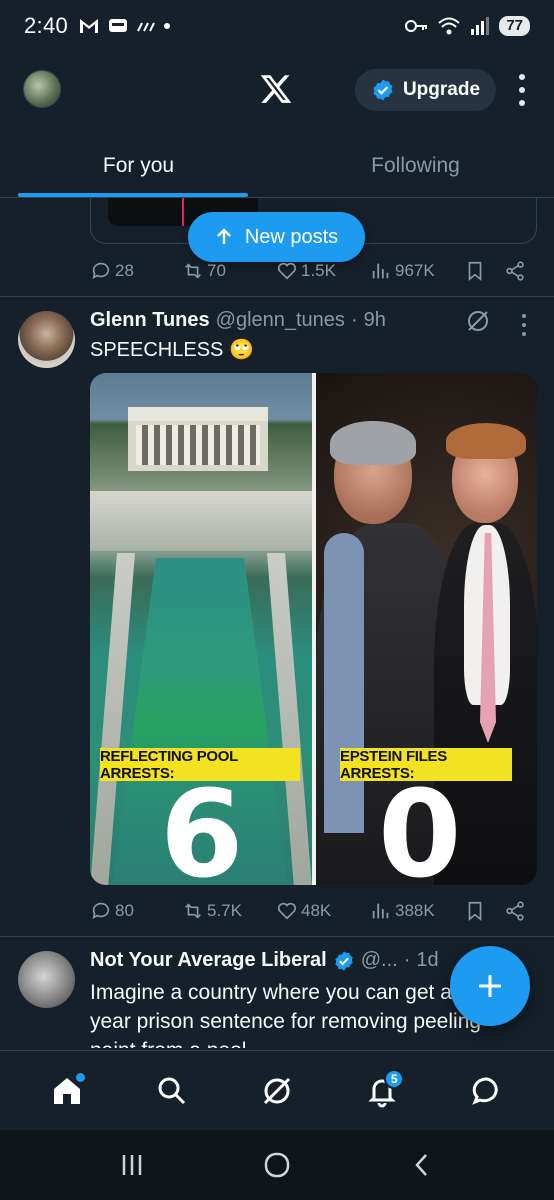 This screenshot has height=1200, width=554. I want to click on status-time: 2:40, so click(46, 25).